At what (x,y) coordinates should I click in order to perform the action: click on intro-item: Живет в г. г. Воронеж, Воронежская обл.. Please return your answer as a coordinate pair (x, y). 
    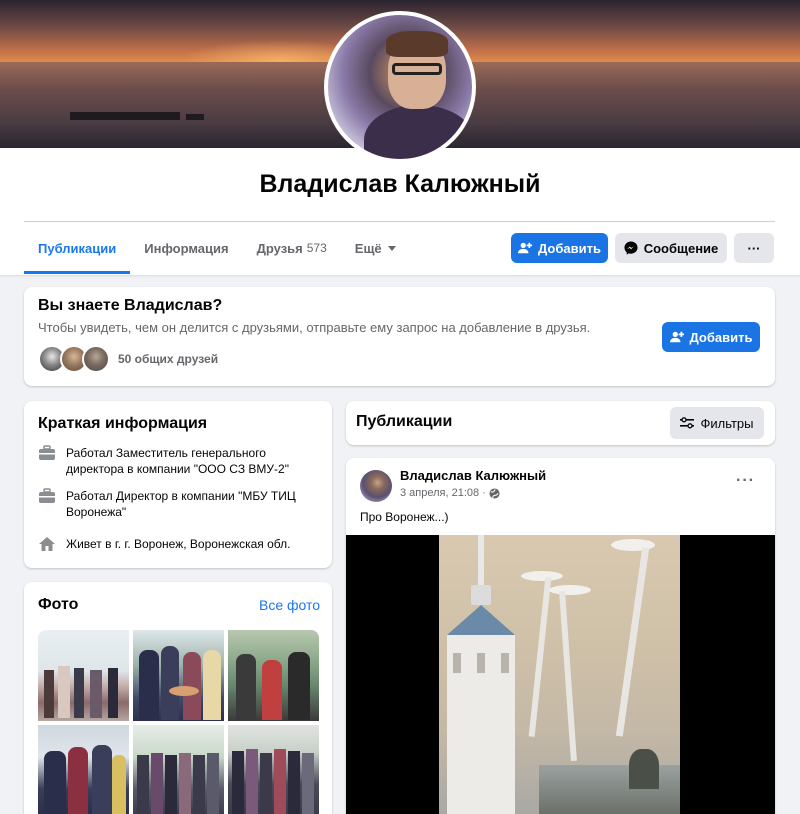
    Looking at the image, I should click on (183, 544).